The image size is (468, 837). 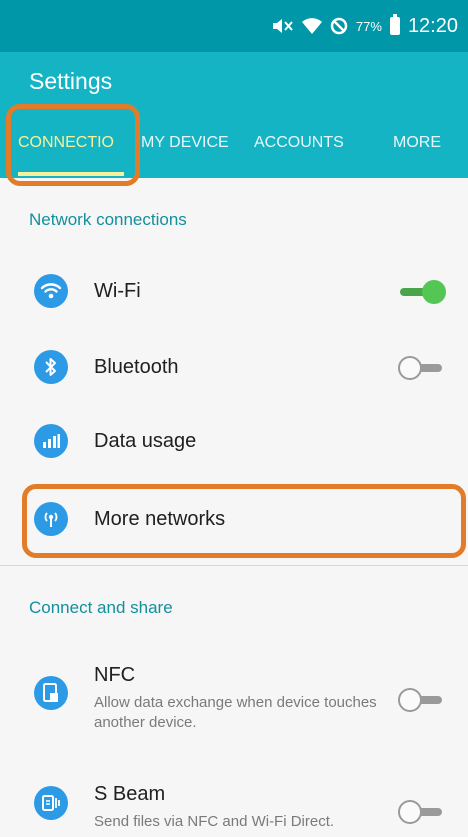 What do you see at coordinates (422, 368) in the screenshot?
I see `bluetooth-toggle` at bounding box center [422, 368].